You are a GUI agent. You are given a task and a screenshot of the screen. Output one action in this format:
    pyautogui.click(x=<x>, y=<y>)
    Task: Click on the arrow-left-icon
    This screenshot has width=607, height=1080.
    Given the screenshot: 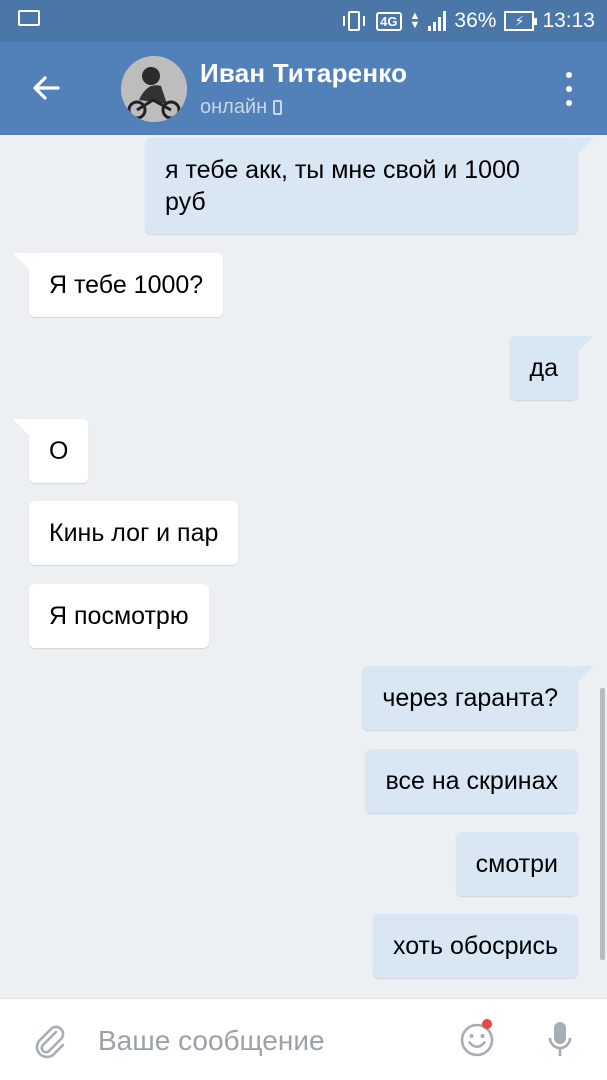 What is the action you would take?
    pyautogui.click(x=46, y=88)
    